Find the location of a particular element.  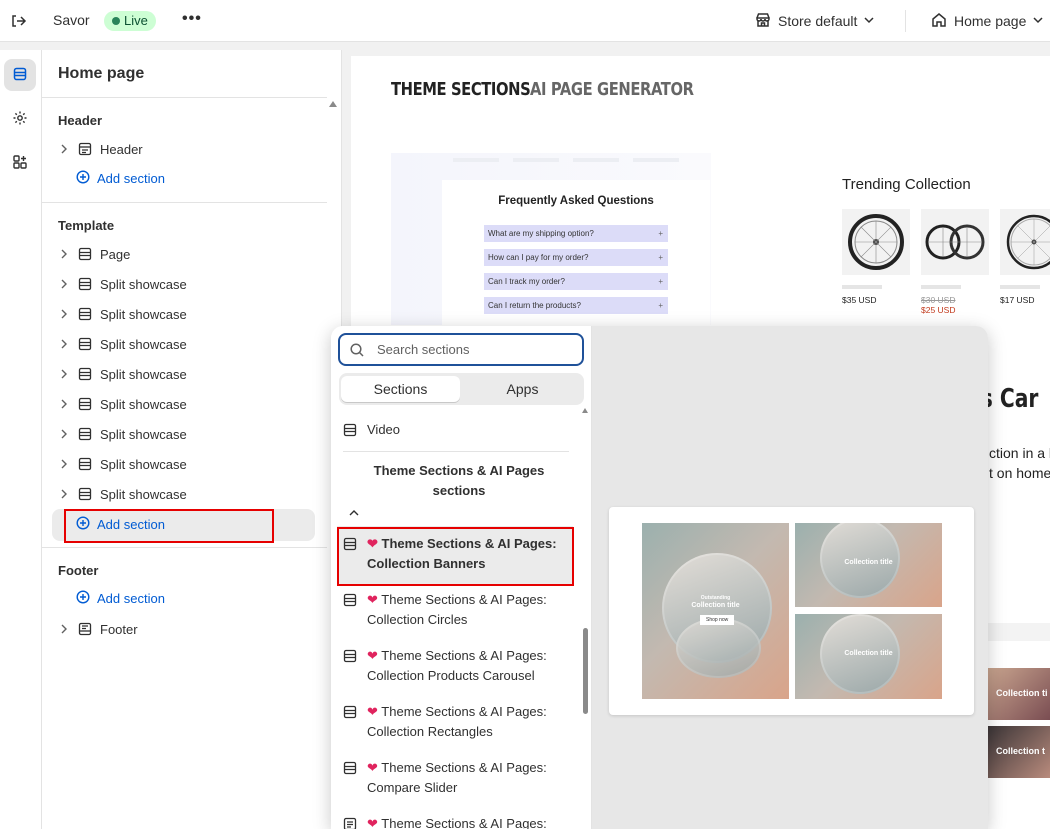

apps-rail-button is located at coordinates (20, 163).